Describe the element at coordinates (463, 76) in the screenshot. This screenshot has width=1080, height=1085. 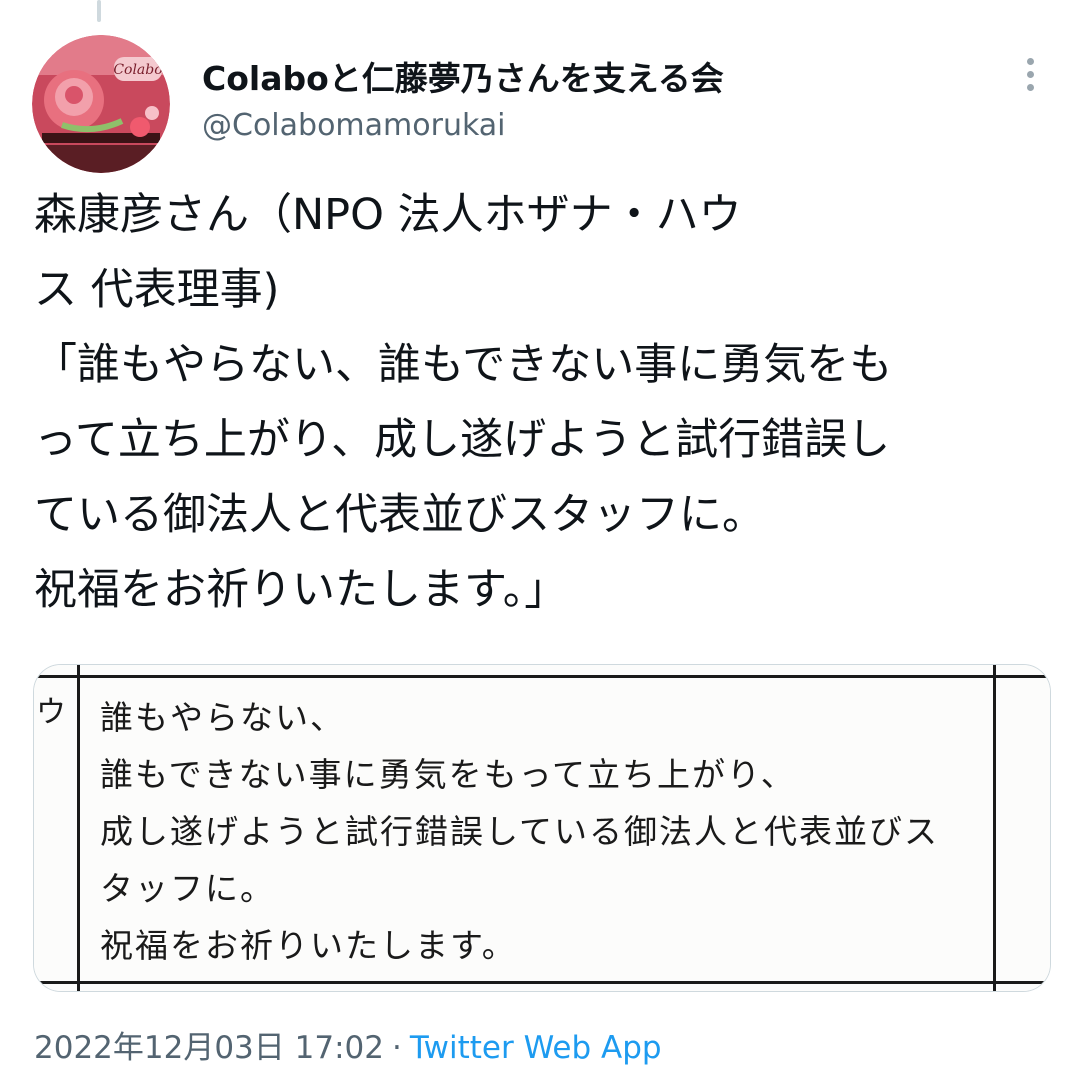
I see `author-display-name: Colaboと仁藤夢乃さんを支える会` at that location.